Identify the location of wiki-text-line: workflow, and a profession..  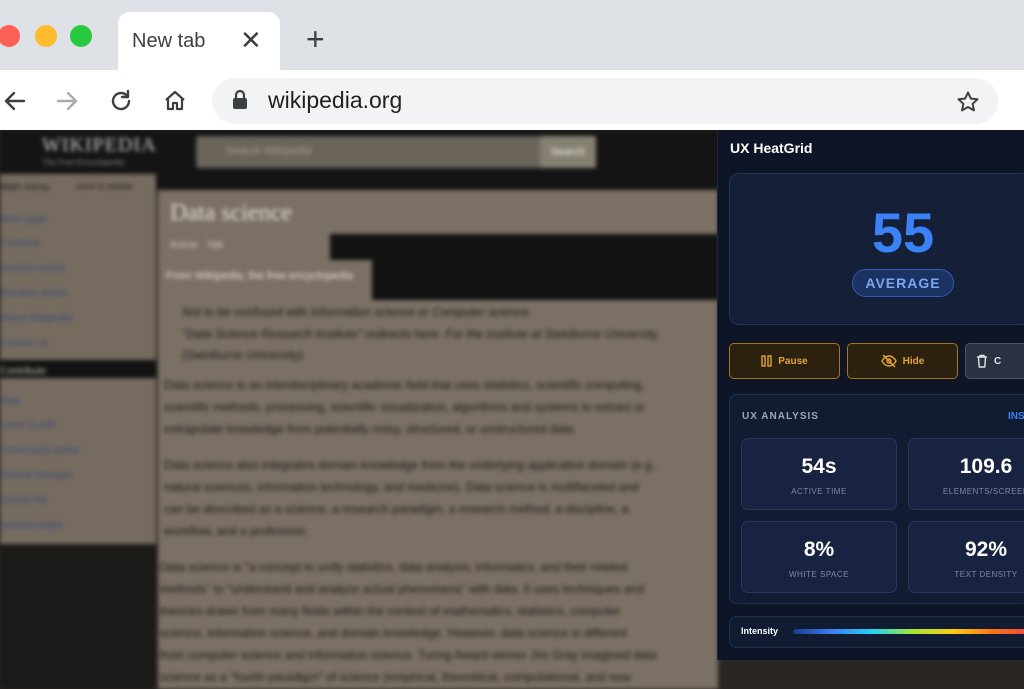
(236, 531).